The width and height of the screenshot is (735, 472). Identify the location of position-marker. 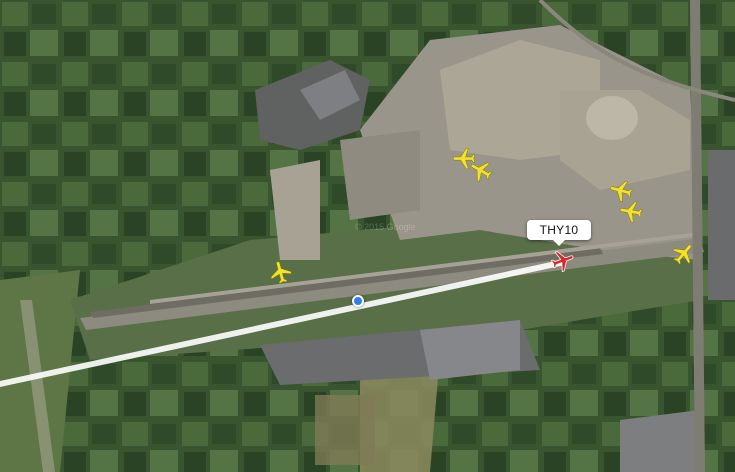
(358, 301).